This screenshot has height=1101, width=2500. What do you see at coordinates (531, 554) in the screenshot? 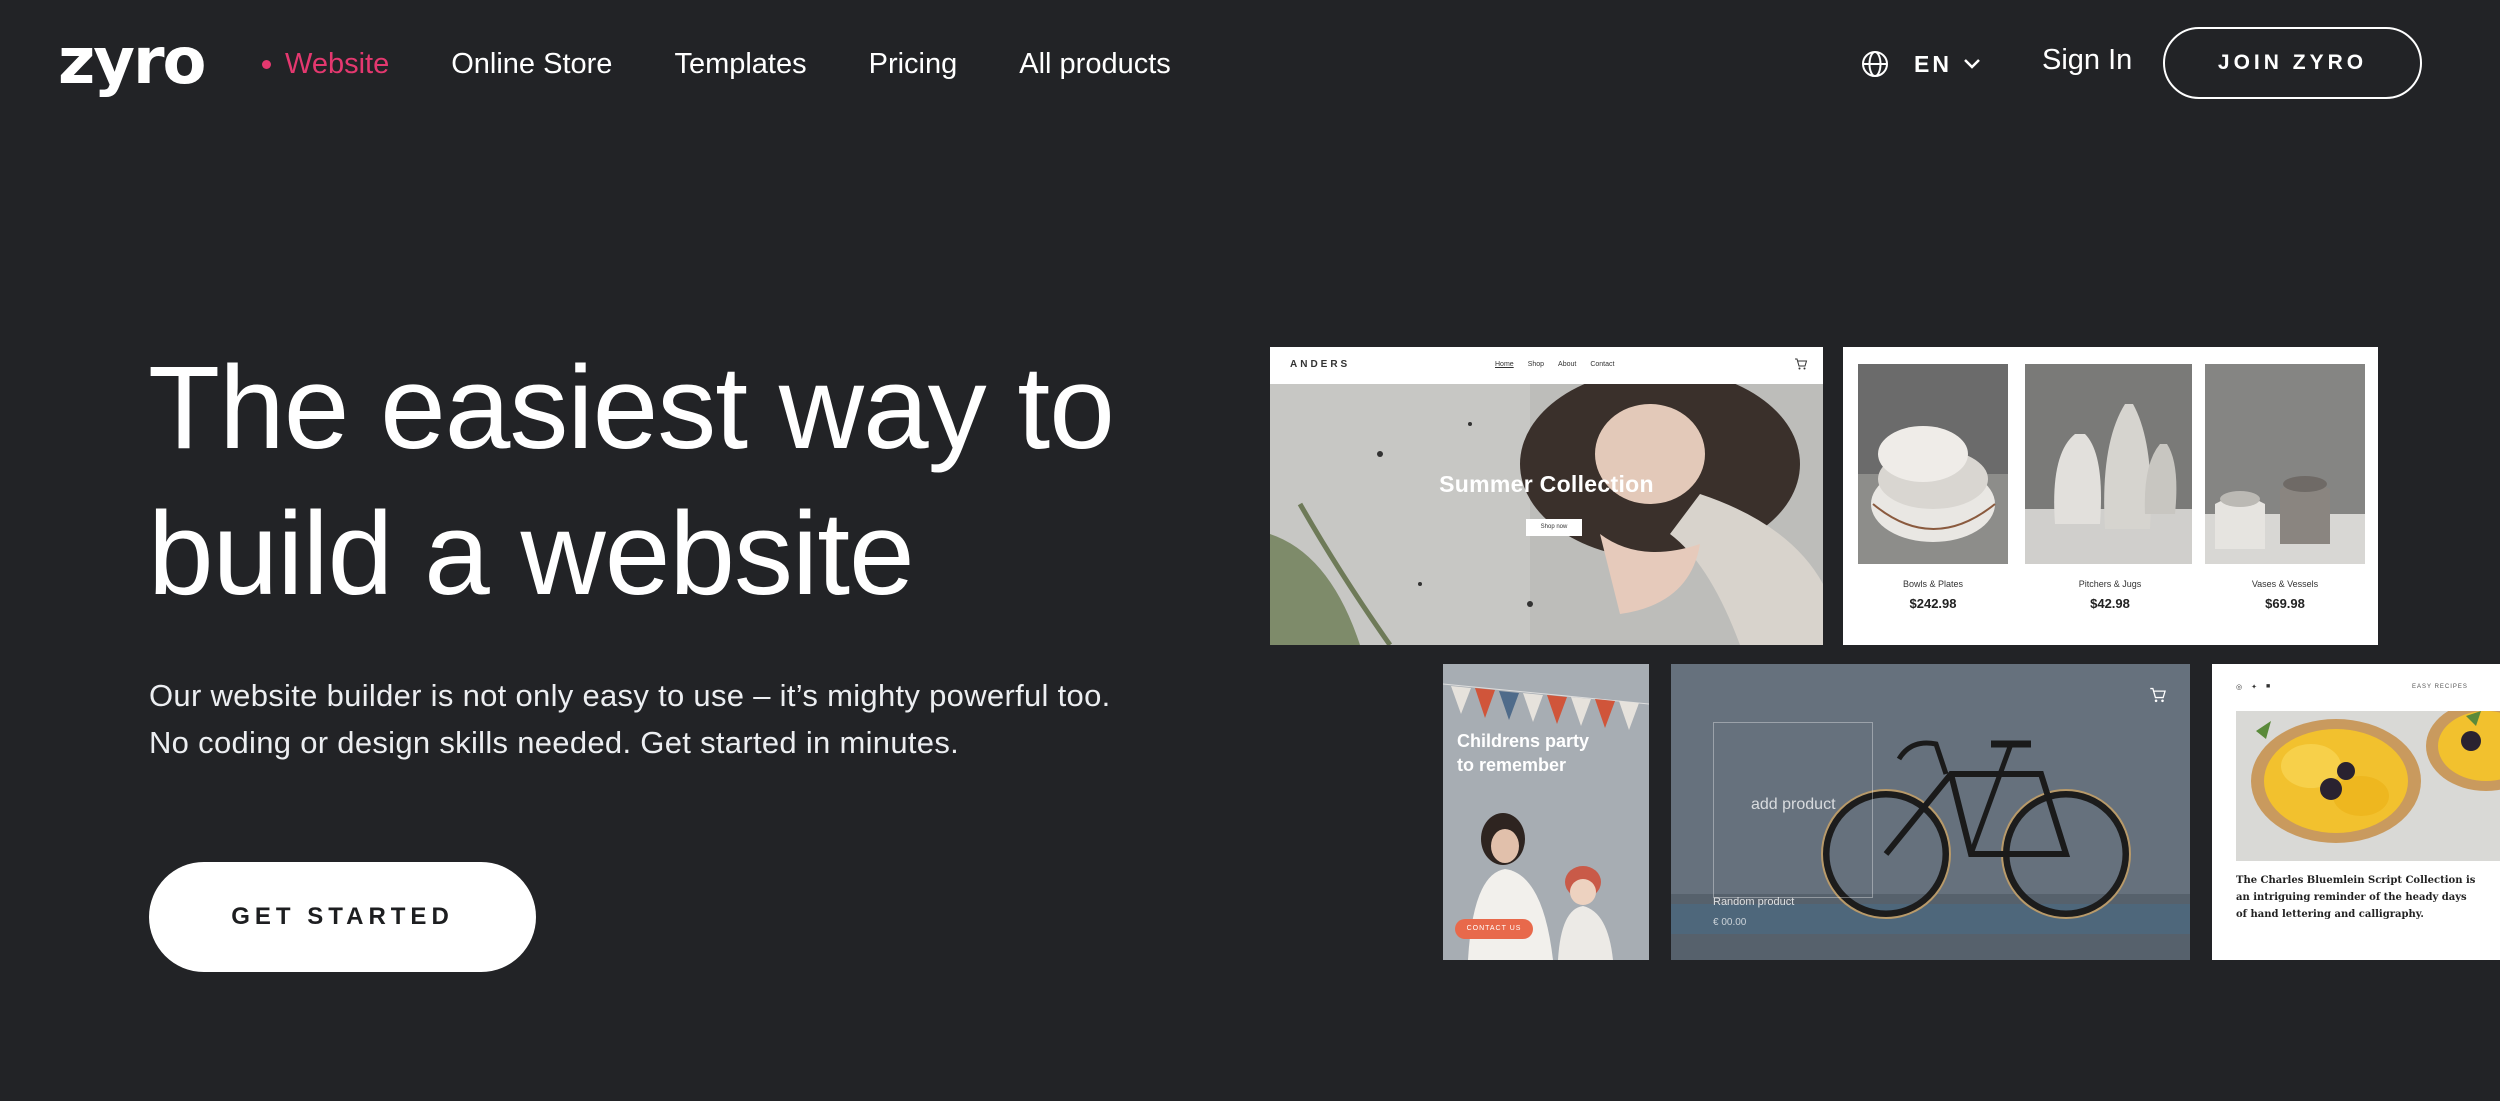
I see `hero-title-line-2: build a website` at bounding box center [531, 554].